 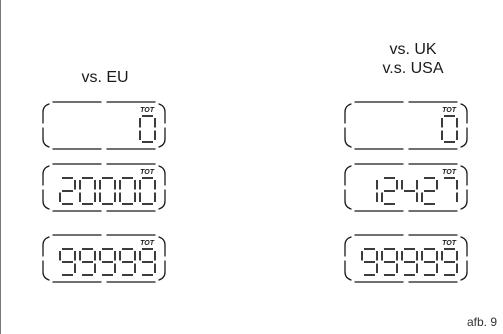 I want to click on lcd-uk-2: TOT, so click(x=406, y=187).